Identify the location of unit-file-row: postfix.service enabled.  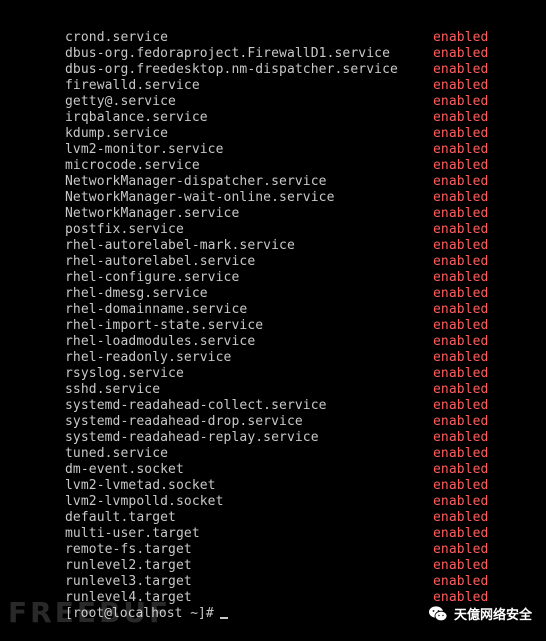
(280, 230).